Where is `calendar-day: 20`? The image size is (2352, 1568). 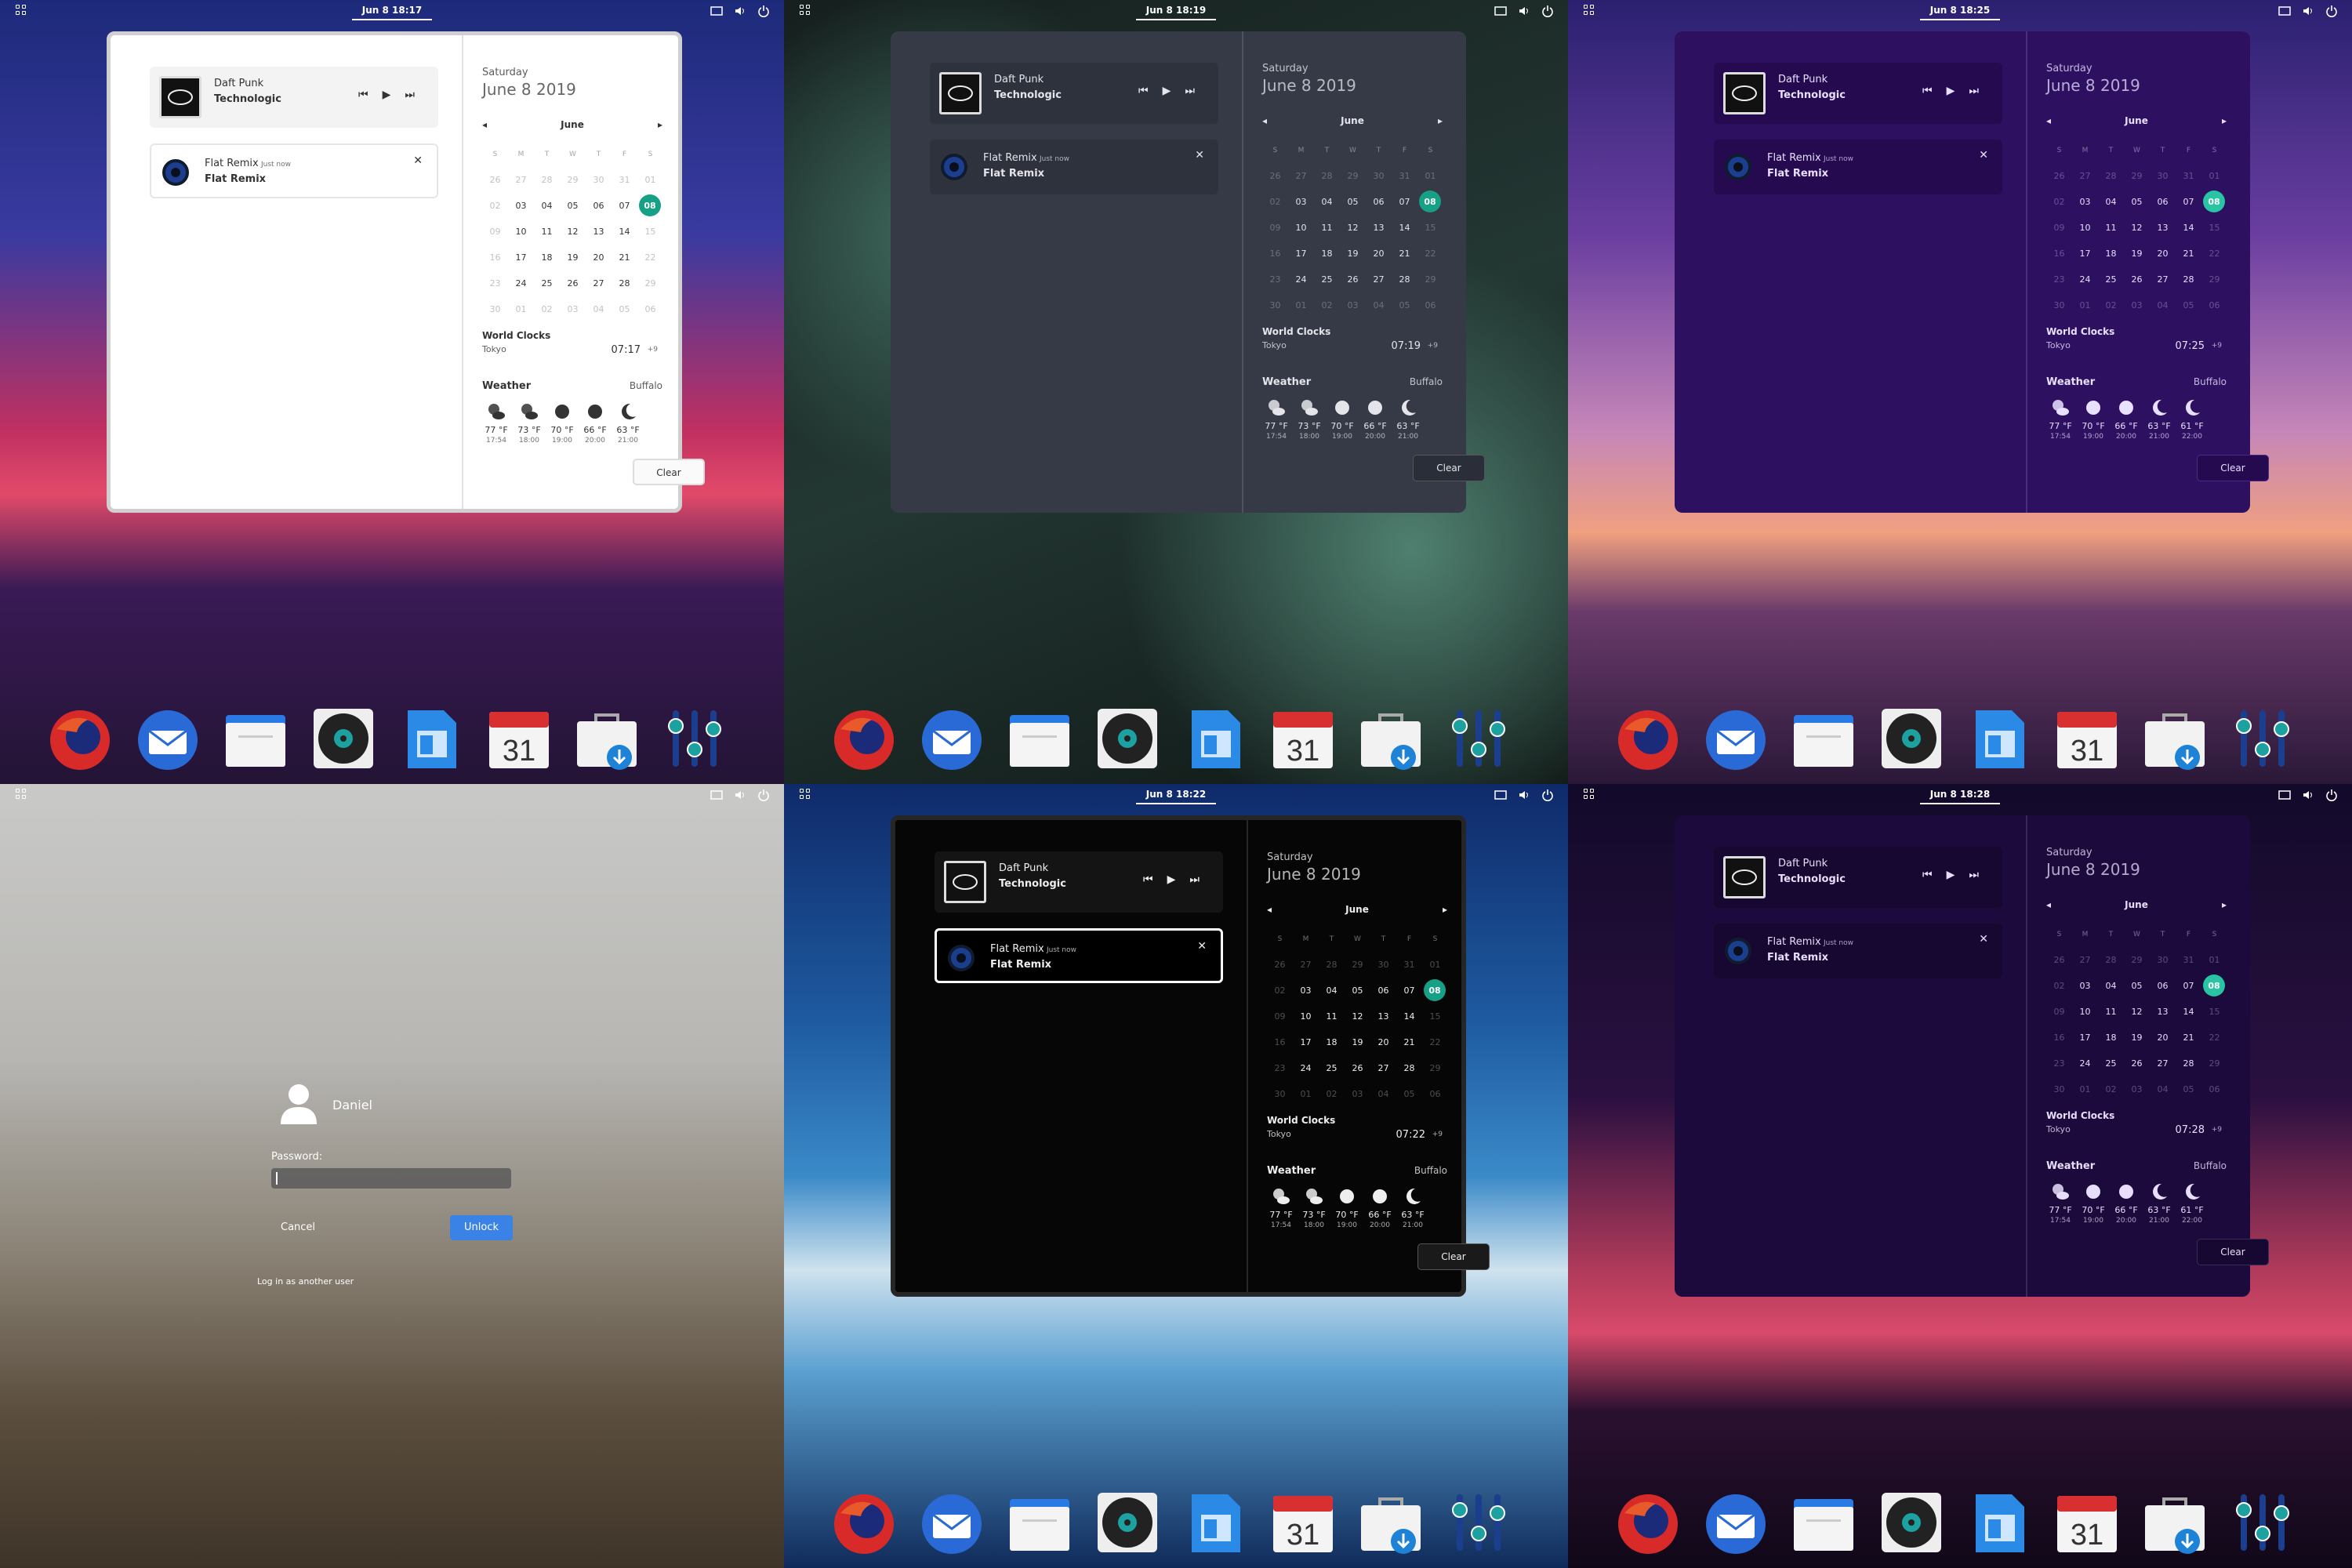 calendar-day: 20 is located at coordinates (1383, 1042).